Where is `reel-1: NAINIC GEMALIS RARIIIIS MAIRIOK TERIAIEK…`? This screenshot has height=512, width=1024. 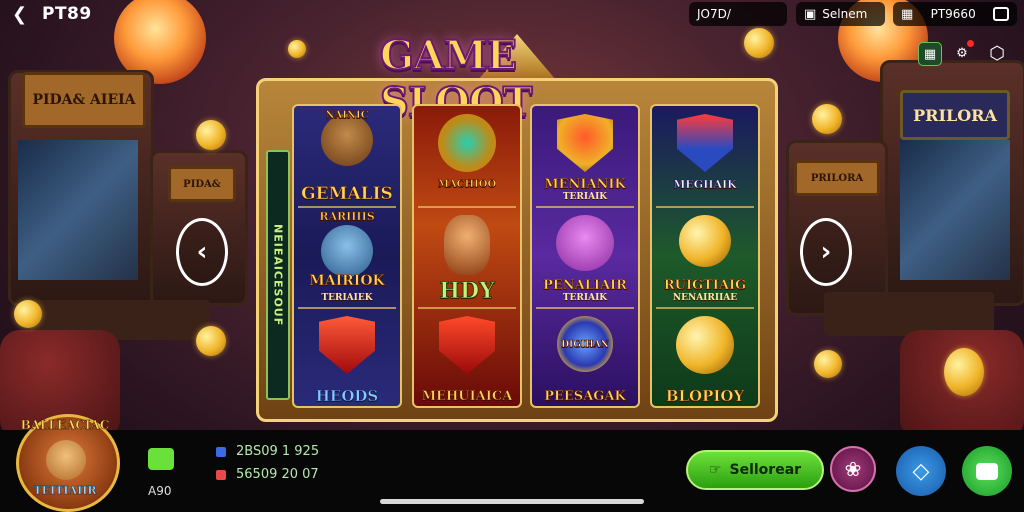
reel-1: NAINIC GEMALIS RARIIIIS MAIRIOK TERIAIEK… is located at coordinates (347, 256).